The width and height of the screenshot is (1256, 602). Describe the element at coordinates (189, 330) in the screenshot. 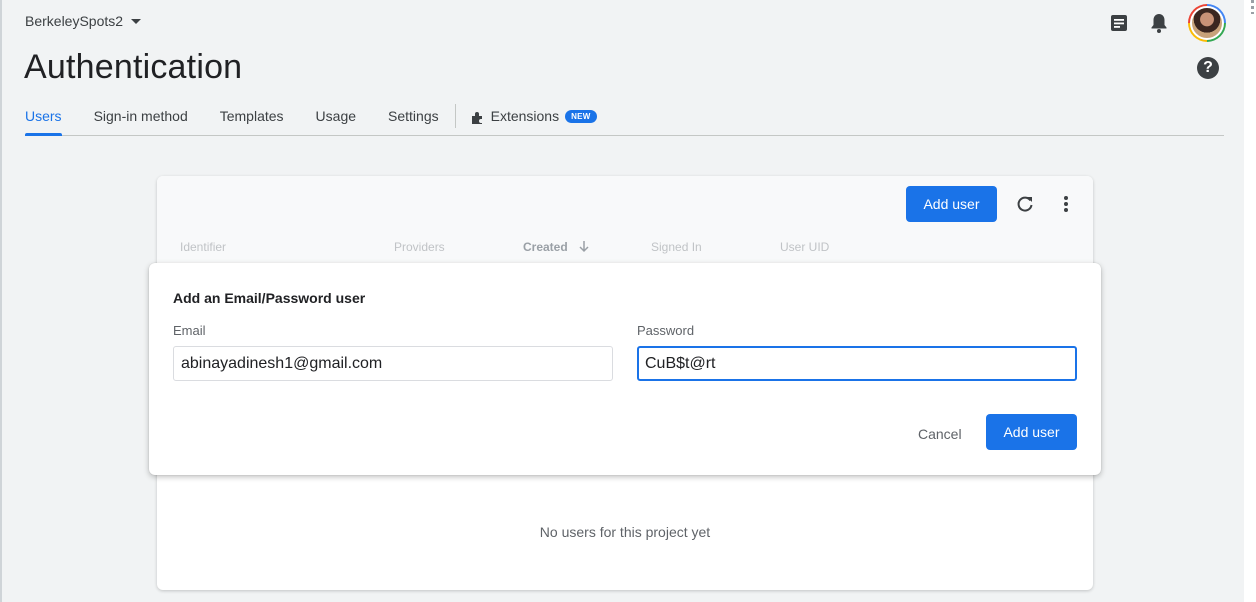

I see `email-label: Email` at that location.